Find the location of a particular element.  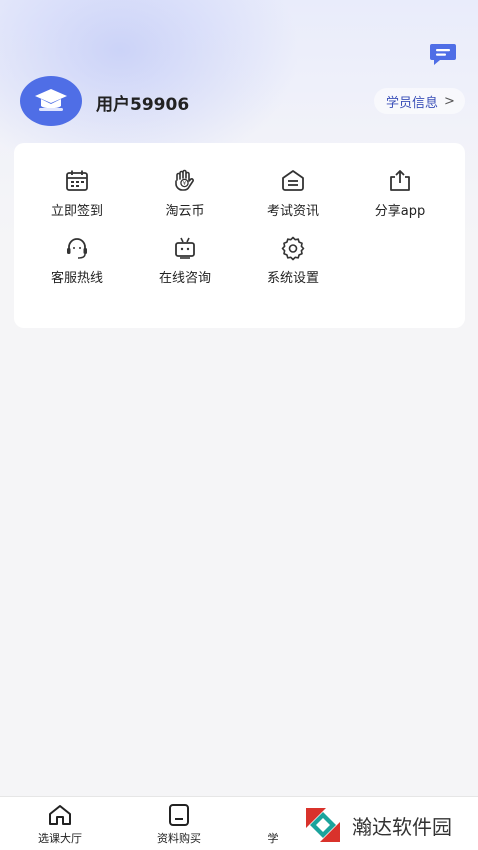

coin-hand-icon: ¥ is located at coordinates (184, 180).